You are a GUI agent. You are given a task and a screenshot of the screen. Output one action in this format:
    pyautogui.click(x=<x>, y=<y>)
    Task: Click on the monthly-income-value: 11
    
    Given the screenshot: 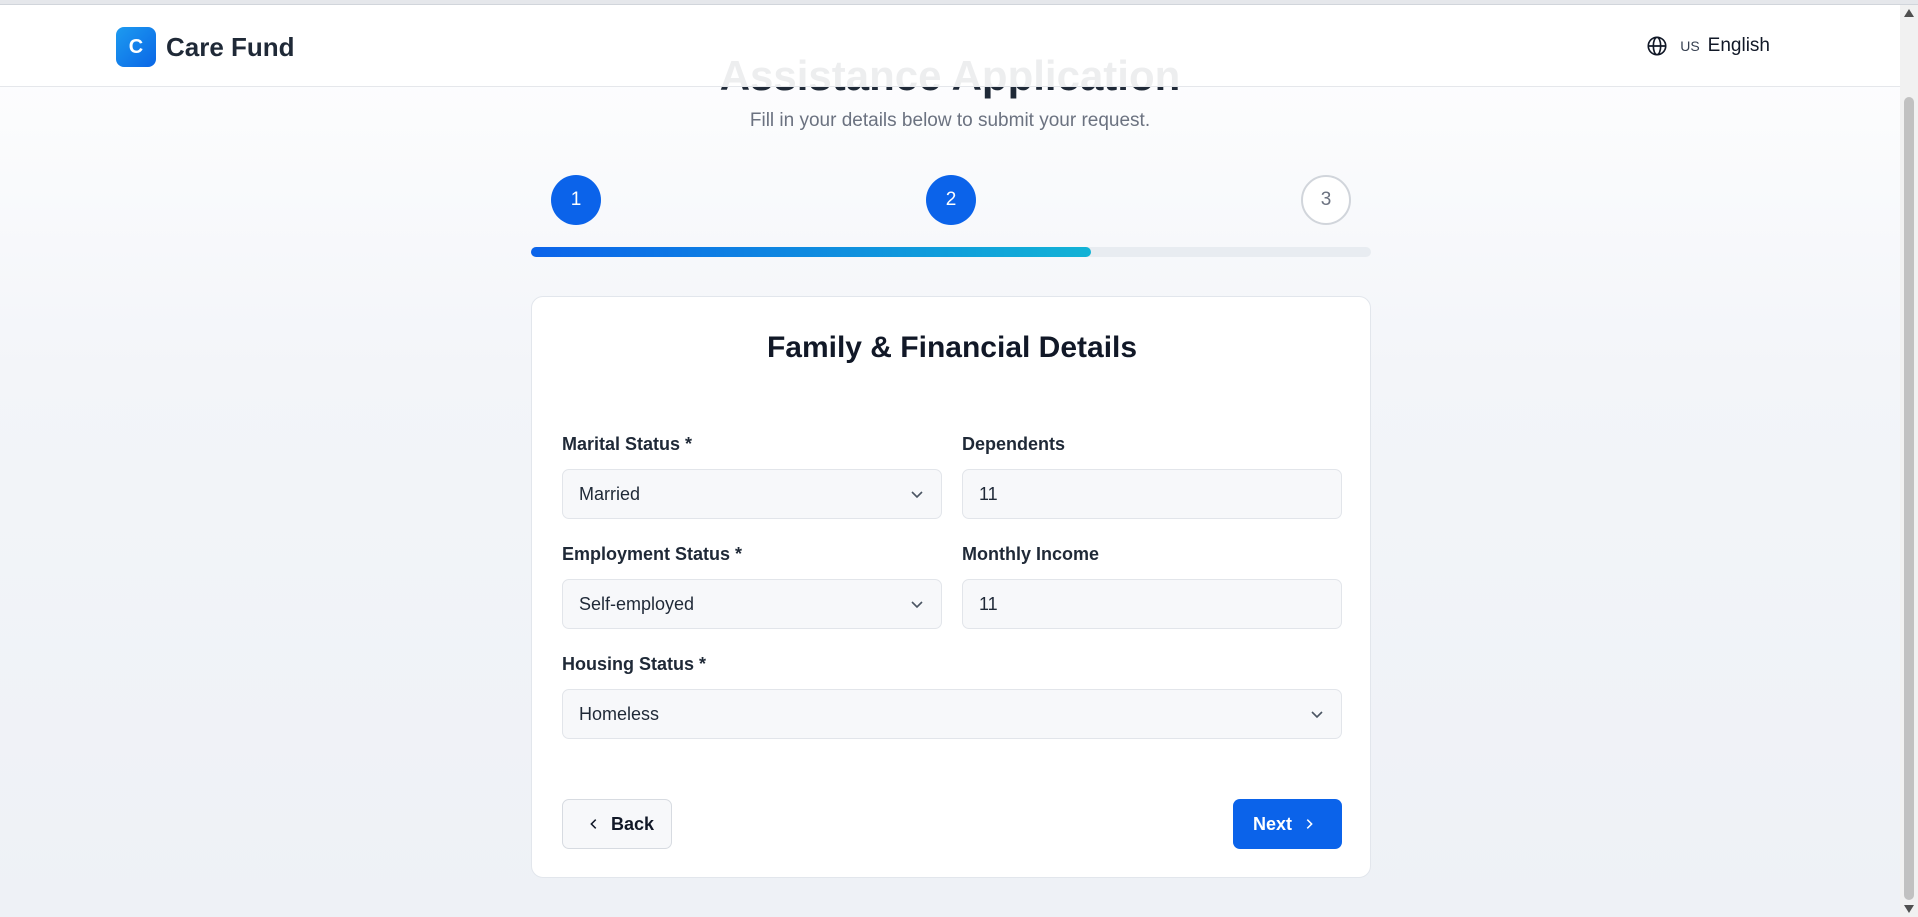 What is the action you would take?
    pyautogui.click(x=988, y=603)
    